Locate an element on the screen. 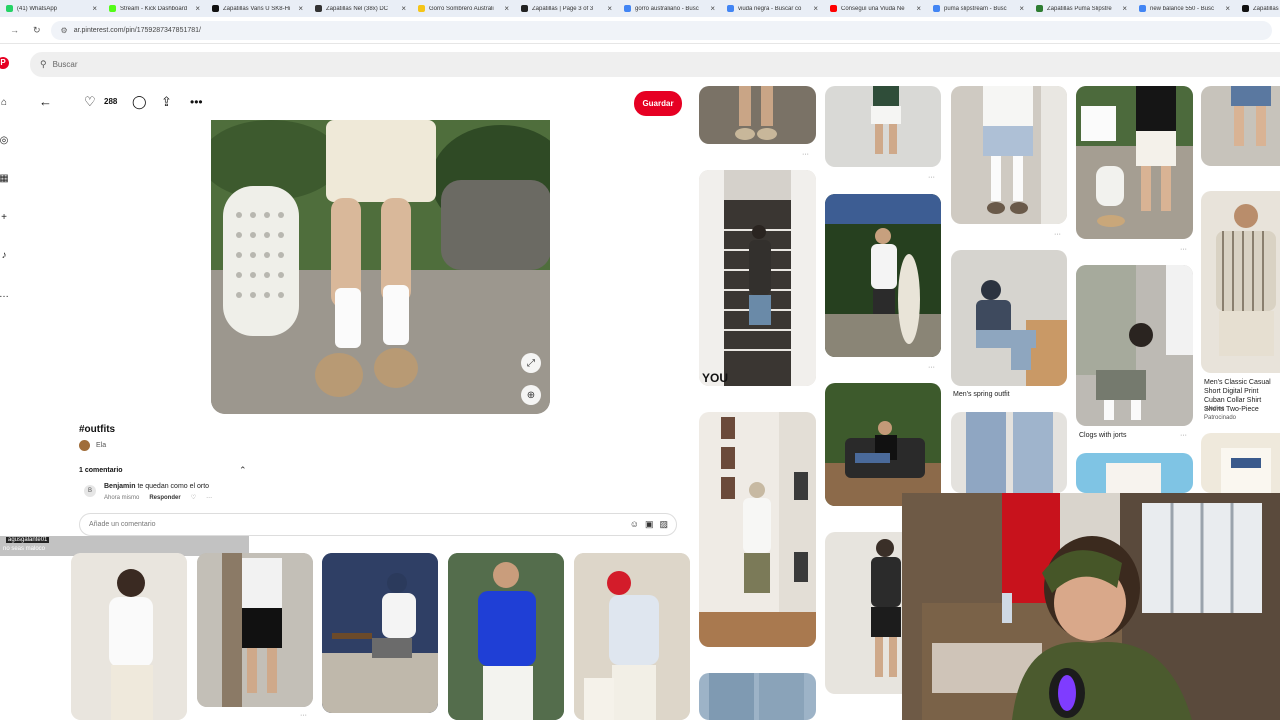 The image size is (1280, 720). browser-tab: Stream - Kick Dashboard × is located at coordinates (154, 8).